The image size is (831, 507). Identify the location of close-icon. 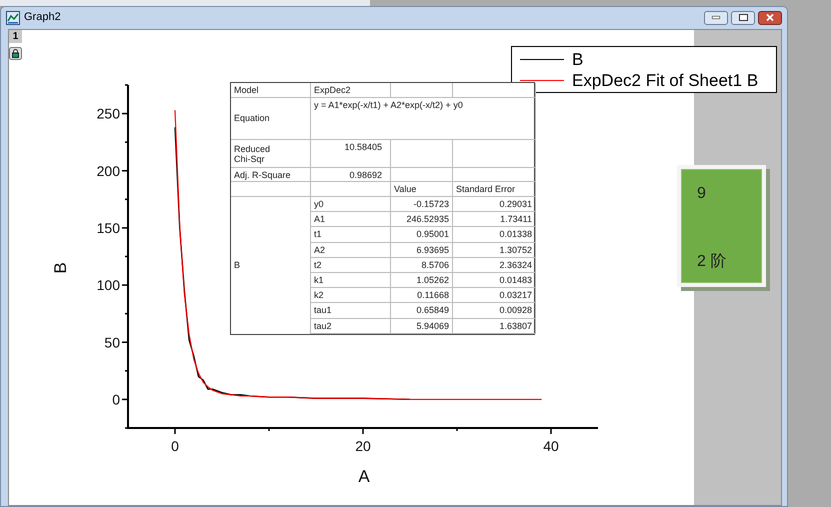
(770, 17).